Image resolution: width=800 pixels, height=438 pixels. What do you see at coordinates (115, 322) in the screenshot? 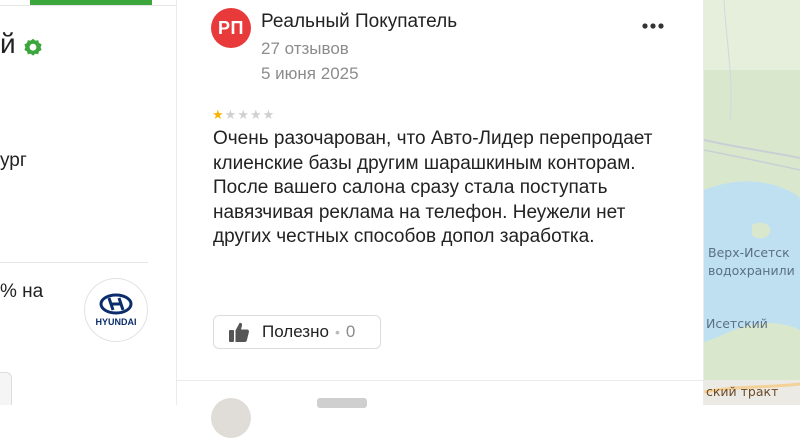
I see `brand-logo-text: HYUNDAI` at bounding box center [115, 322].